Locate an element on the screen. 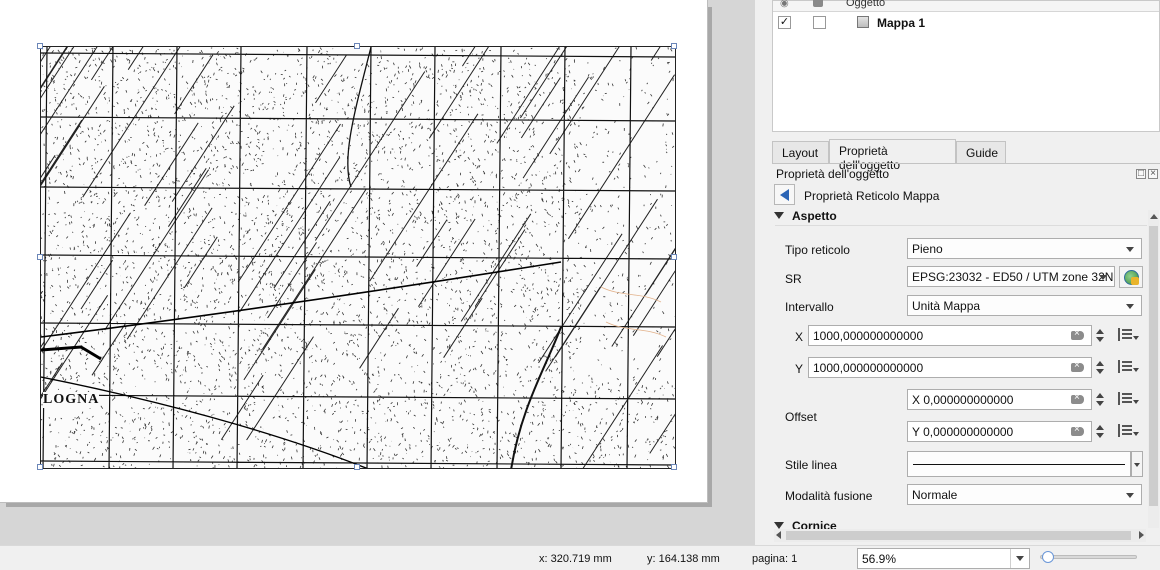 The image size is (1160, 570). interval-x-input: 1000,000000000000 is located at coordinates (950, 335).